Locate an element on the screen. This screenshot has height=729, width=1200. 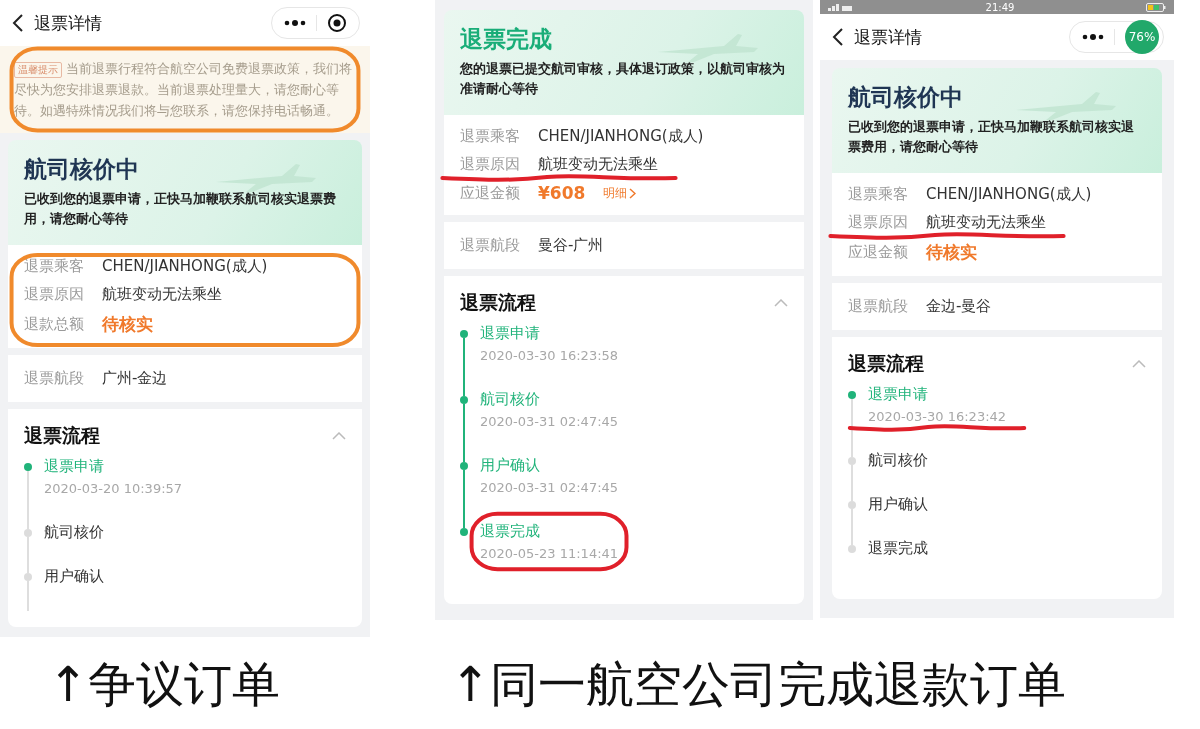
amount-value: ¥608 is located at coordinates (562, 193).